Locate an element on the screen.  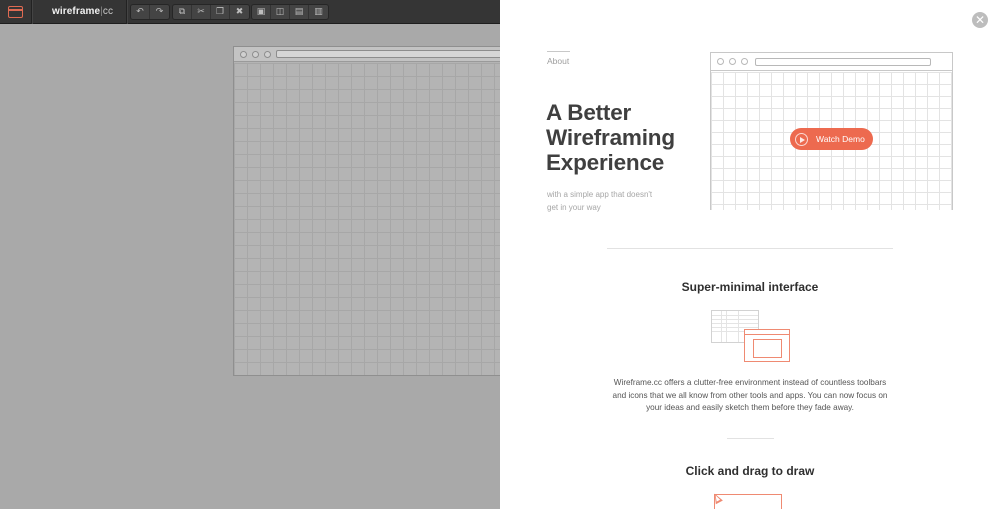
about-rule is located at coordinates (558, 51).